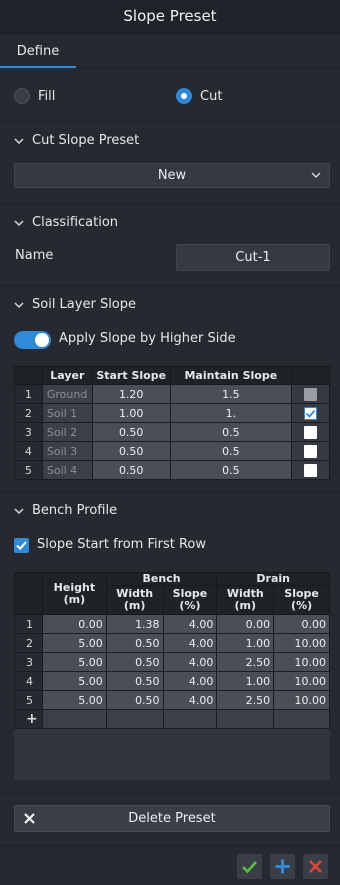  What do you see at coordinates (28, 394) in the screenshot?
I see `row-number: 1` at bounding box center [28, 394].